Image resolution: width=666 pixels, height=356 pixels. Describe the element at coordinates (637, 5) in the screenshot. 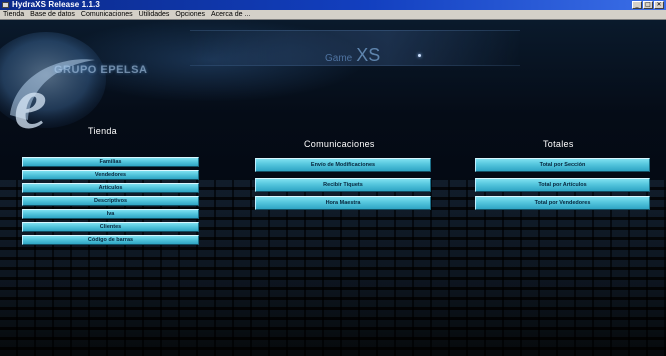

I see `minimize-button: _` at that location.